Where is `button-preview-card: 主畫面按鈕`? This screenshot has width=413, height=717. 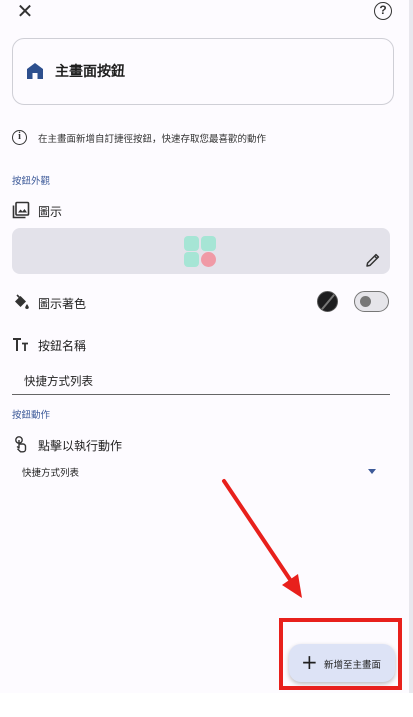 button-preview-card: 主畫面按鈕 is located at coordinates (203, 71).